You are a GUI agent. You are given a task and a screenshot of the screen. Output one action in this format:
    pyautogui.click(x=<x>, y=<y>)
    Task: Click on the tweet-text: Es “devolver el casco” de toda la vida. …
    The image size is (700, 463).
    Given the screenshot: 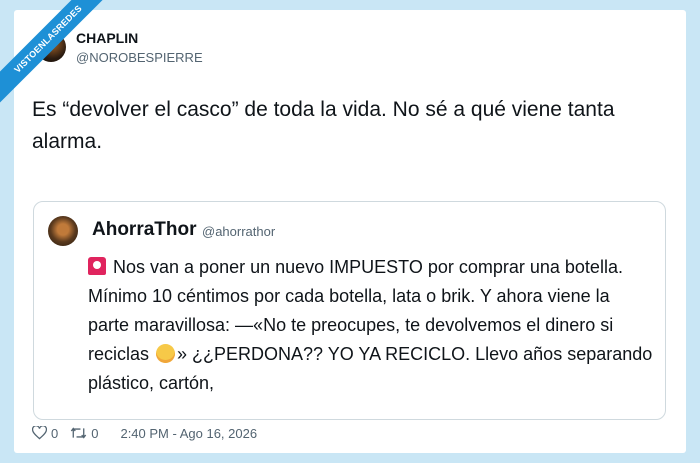 What is the action you would take?
    pyautogui.click(x=323, y=125)
    